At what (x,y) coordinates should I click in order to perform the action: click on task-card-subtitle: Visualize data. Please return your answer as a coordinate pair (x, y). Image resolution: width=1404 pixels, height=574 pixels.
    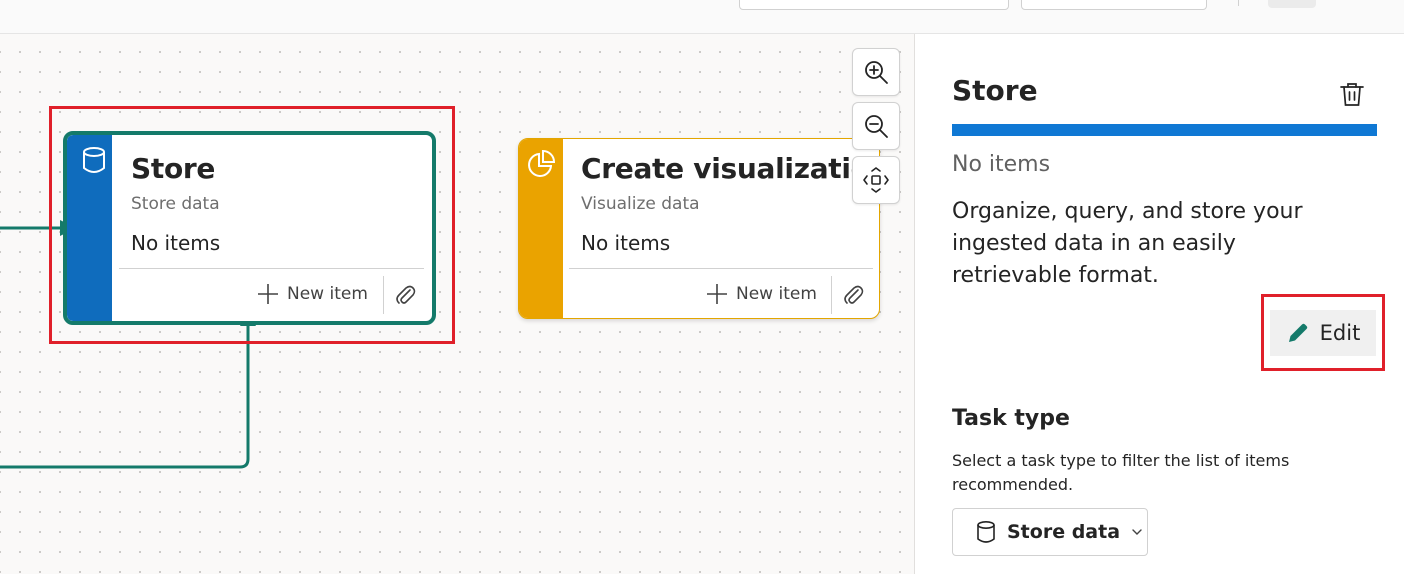
    Looking at the image, I should click on (640, 204).